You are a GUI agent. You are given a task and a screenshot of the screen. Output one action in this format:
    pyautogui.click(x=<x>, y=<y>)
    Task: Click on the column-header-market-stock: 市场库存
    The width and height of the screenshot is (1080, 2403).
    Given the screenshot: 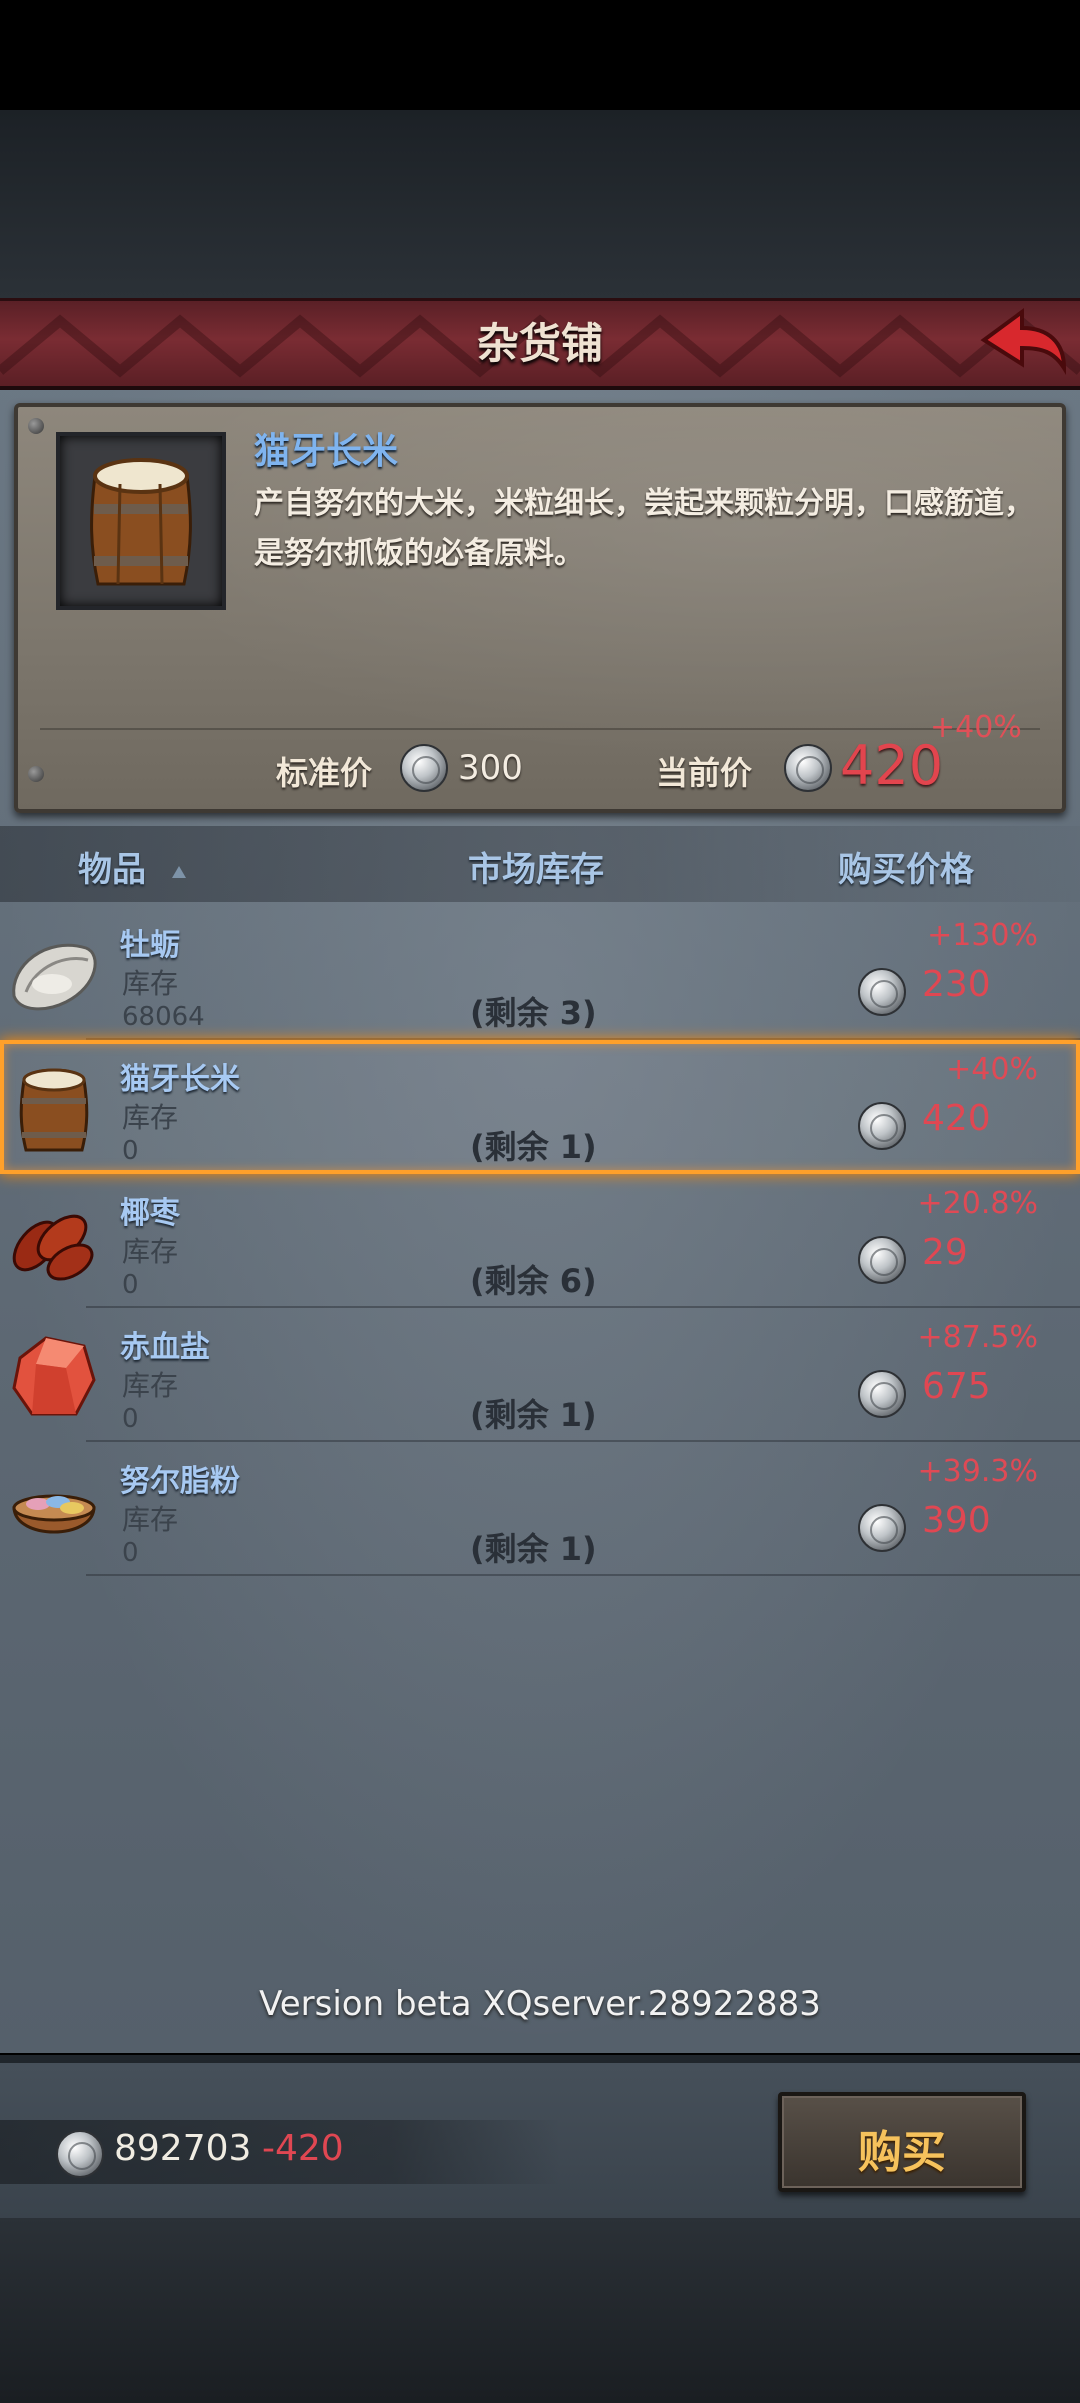 What is the action you would take?
    pyautogui.click(x=536, y=866)
    